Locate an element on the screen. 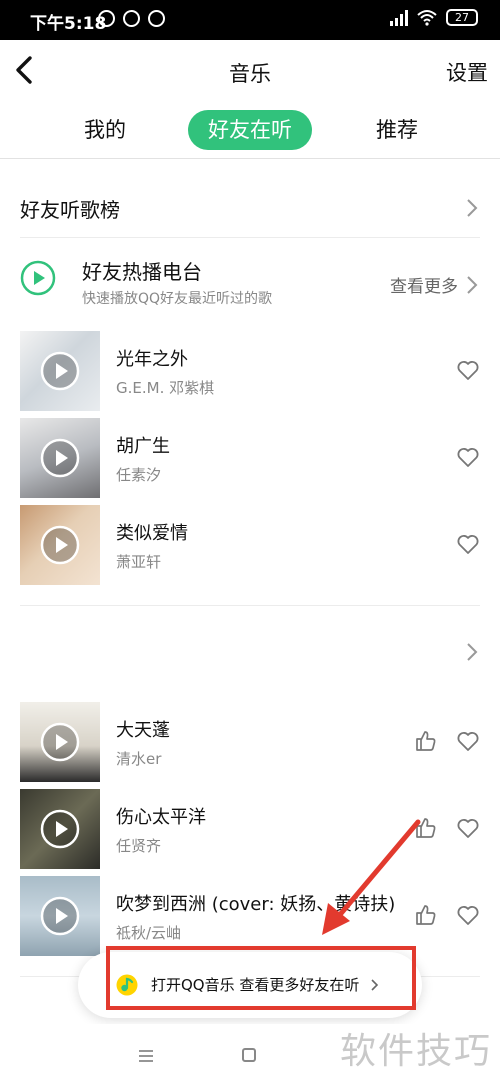 The height and width of the screenshot is (1084, 500). song-row: 伤心太平洋 任贤齐 is located at coordinates (250, 829).